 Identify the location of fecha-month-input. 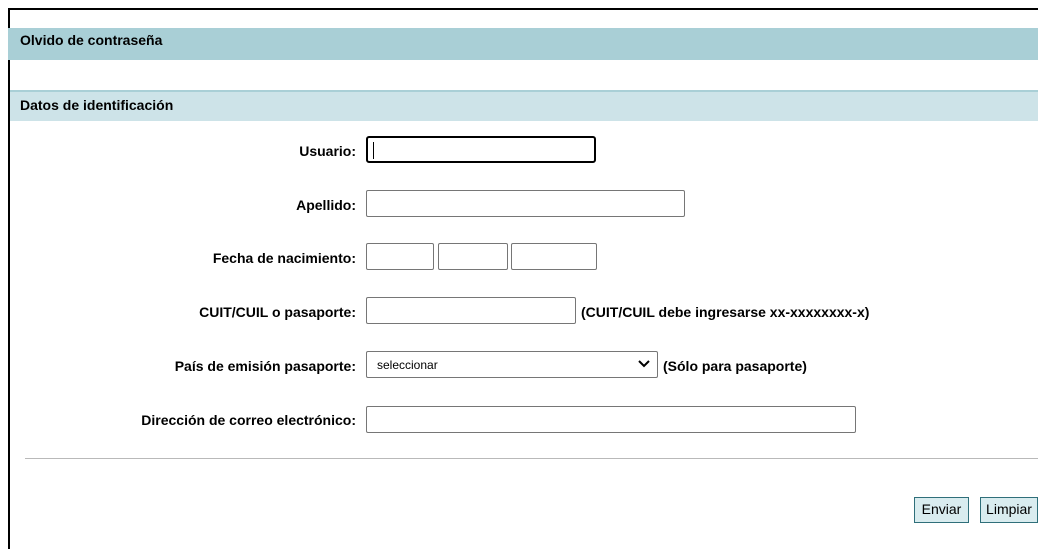
(473, 256).